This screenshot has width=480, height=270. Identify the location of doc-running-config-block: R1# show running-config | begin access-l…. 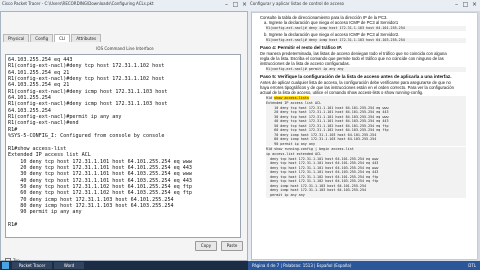
(366, 172).